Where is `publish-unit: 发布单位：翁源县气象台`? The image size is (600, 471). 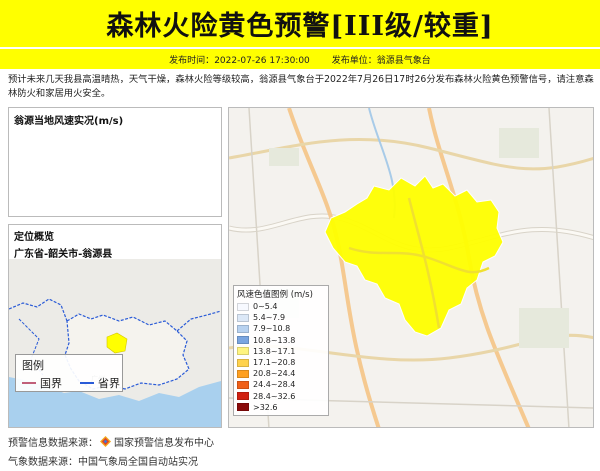
publish-unit: 发布单位：翁源县气象台 is located at coordinates (381, 59).